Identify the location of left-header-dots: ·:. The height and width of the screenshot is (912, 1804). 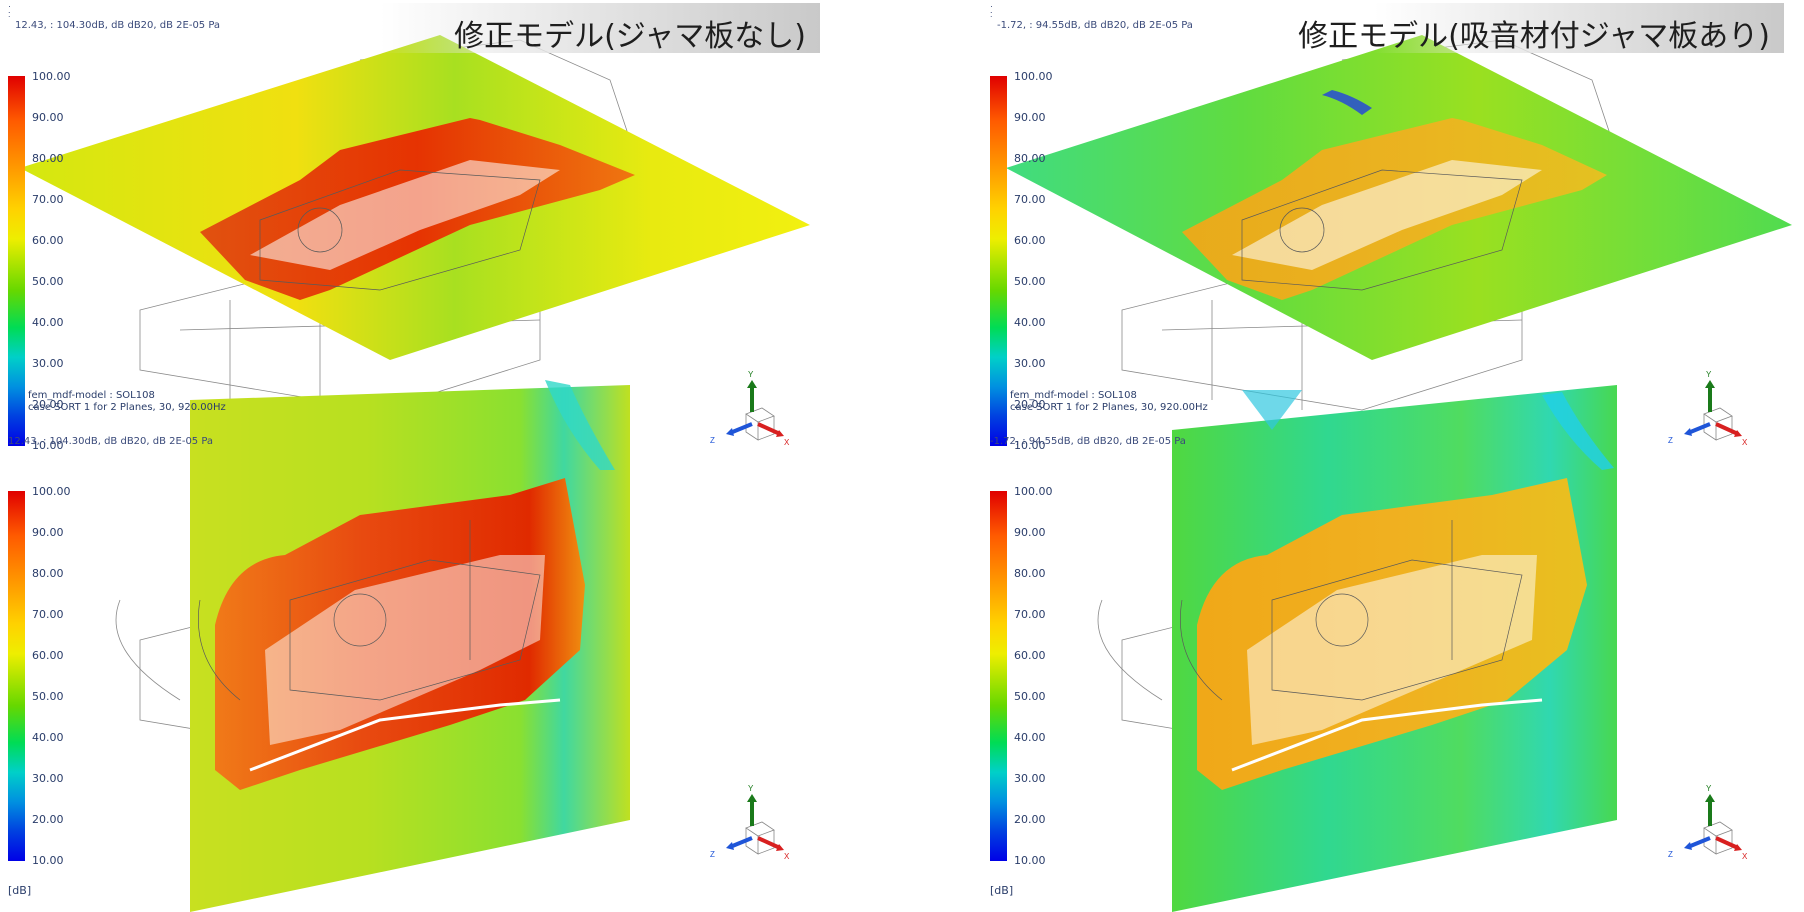
(9, 10).